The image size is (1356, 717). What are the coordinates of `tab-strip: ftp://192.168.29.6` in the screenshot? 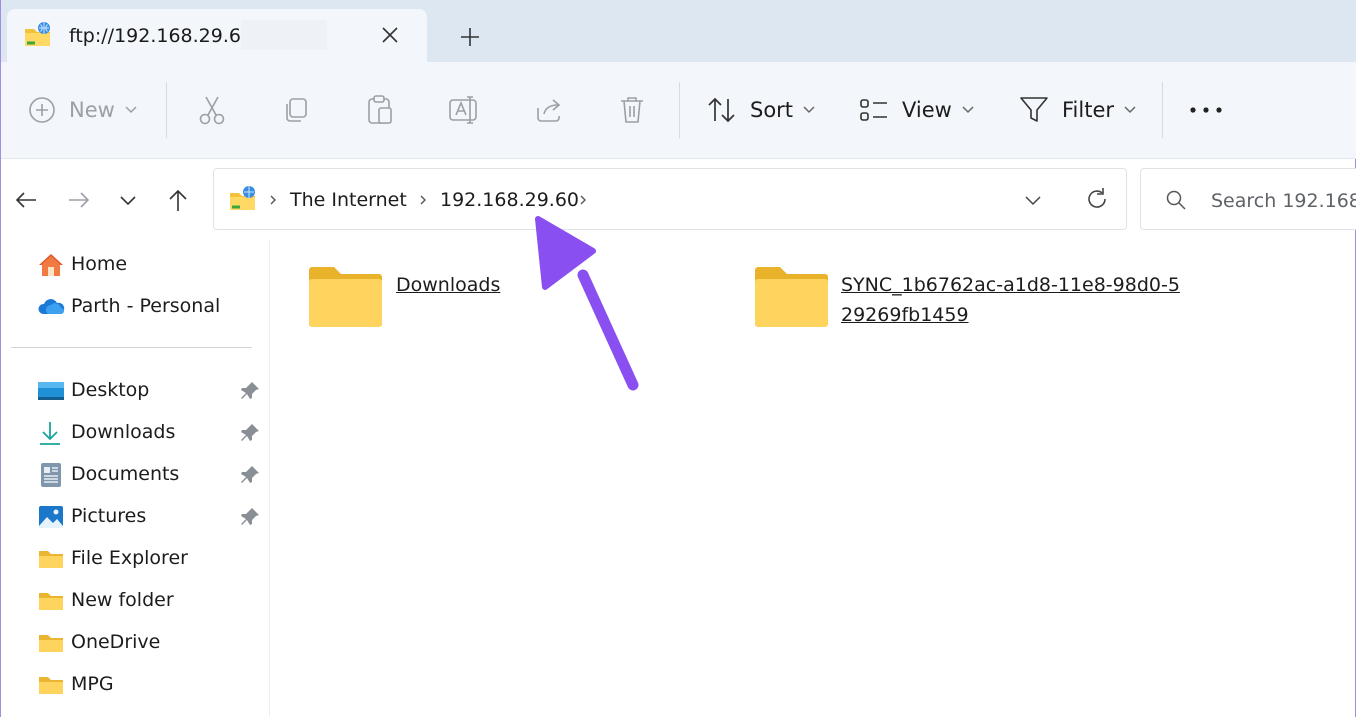 It's located at (678, 31).